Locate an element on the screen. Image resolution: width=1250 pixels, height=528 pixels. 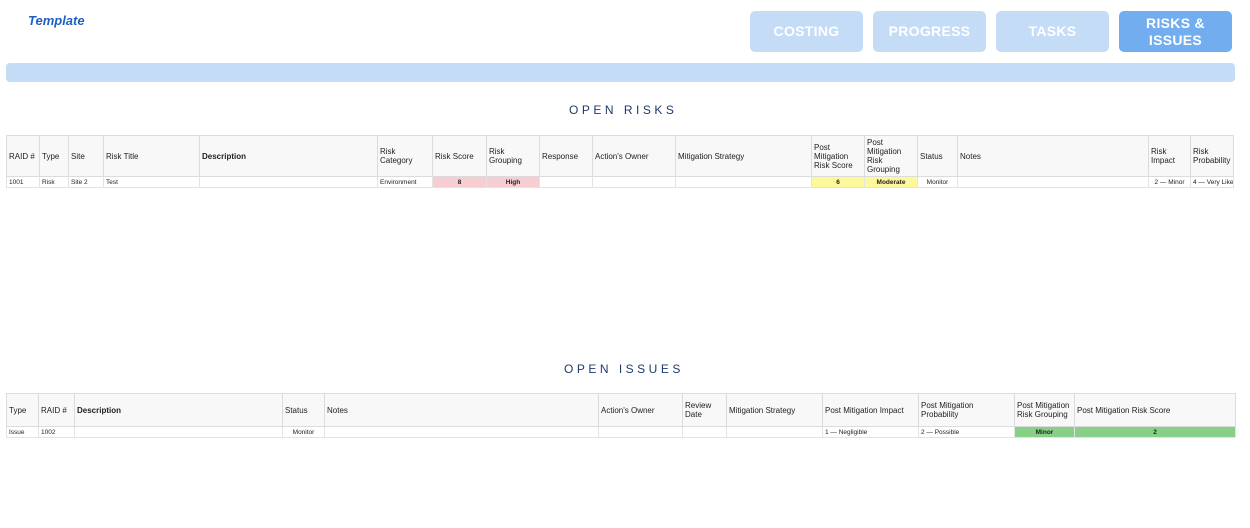
cell-raid: 1001 is located at coordinates (23, 182).